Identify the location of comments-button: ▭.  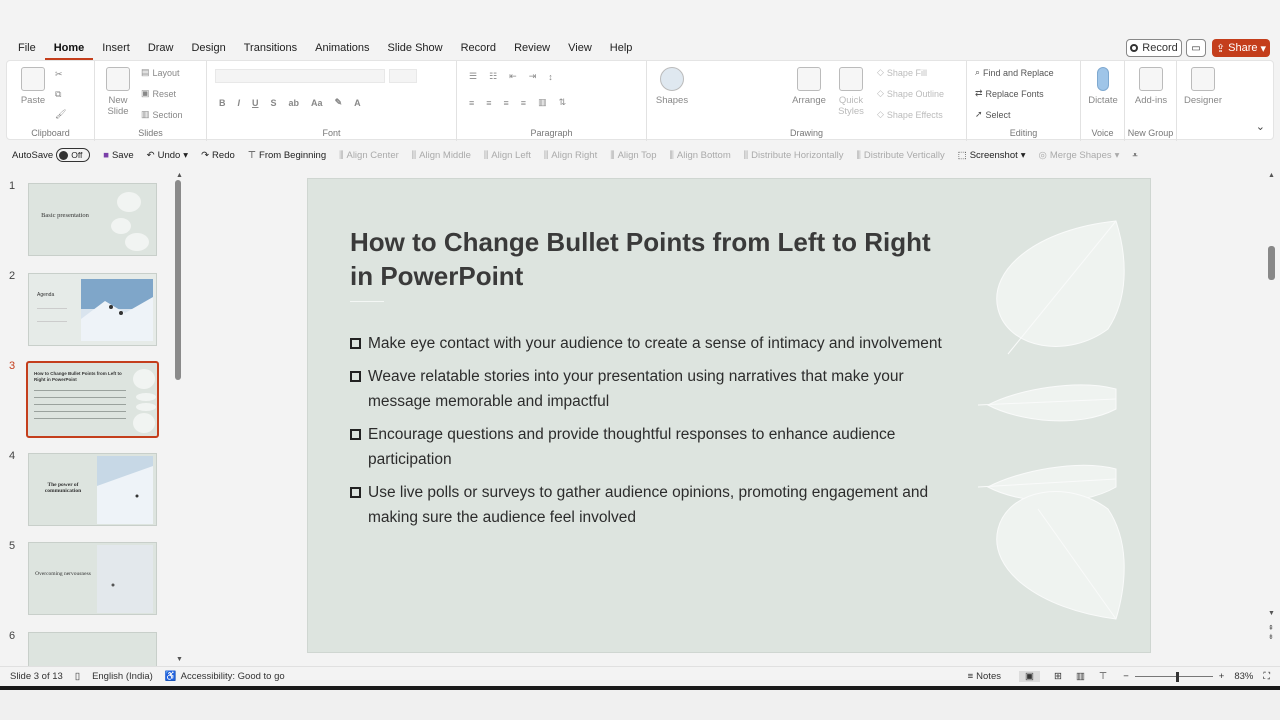
(1196, 48).